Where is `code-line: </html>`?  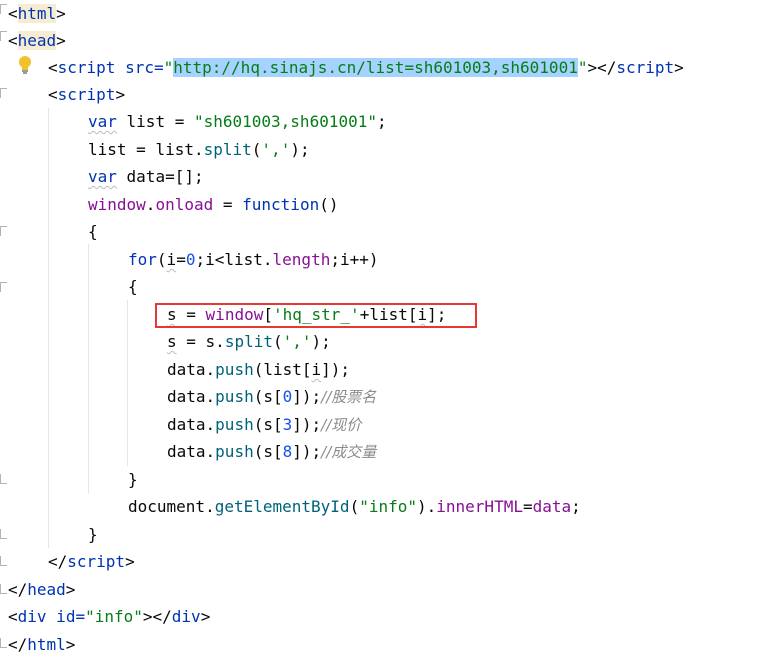
code-line: </html> is located at coordinates (41, 644).